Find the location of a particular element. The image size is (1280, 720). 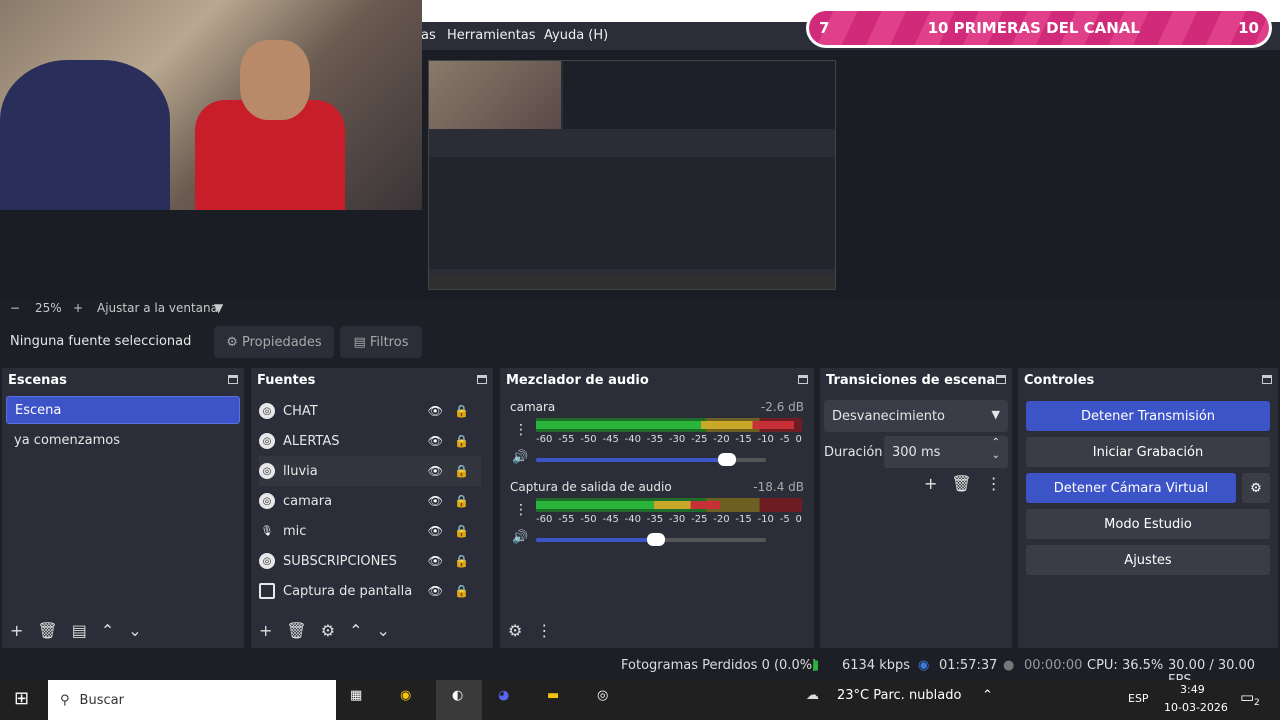

source-item-lluvia: ◎ lluvia 👁 🔒 is located at coordinates (370, 471).